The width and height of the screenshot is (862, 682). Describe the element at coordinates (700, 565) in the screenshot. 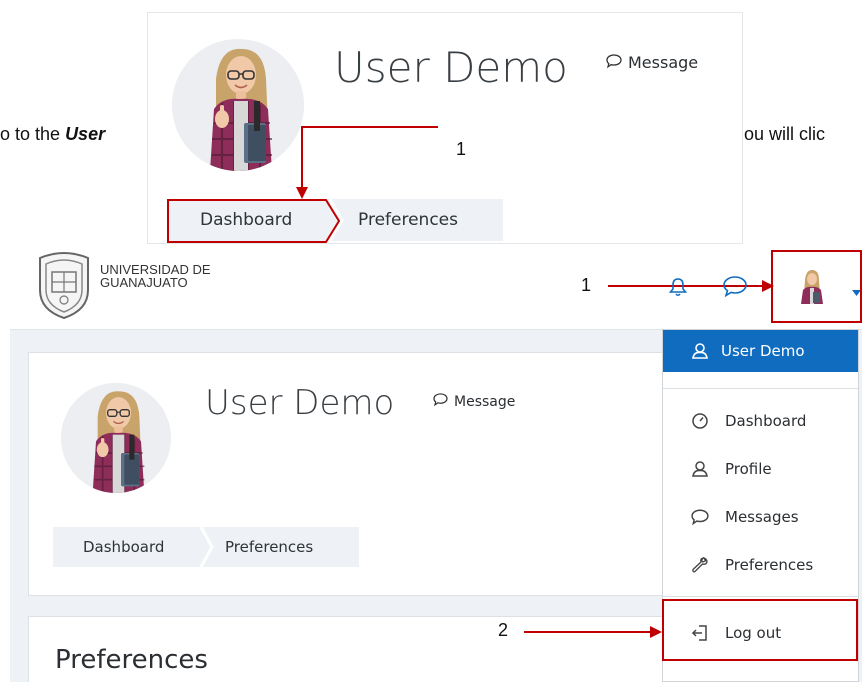

I see `wrench-icon` at that location.